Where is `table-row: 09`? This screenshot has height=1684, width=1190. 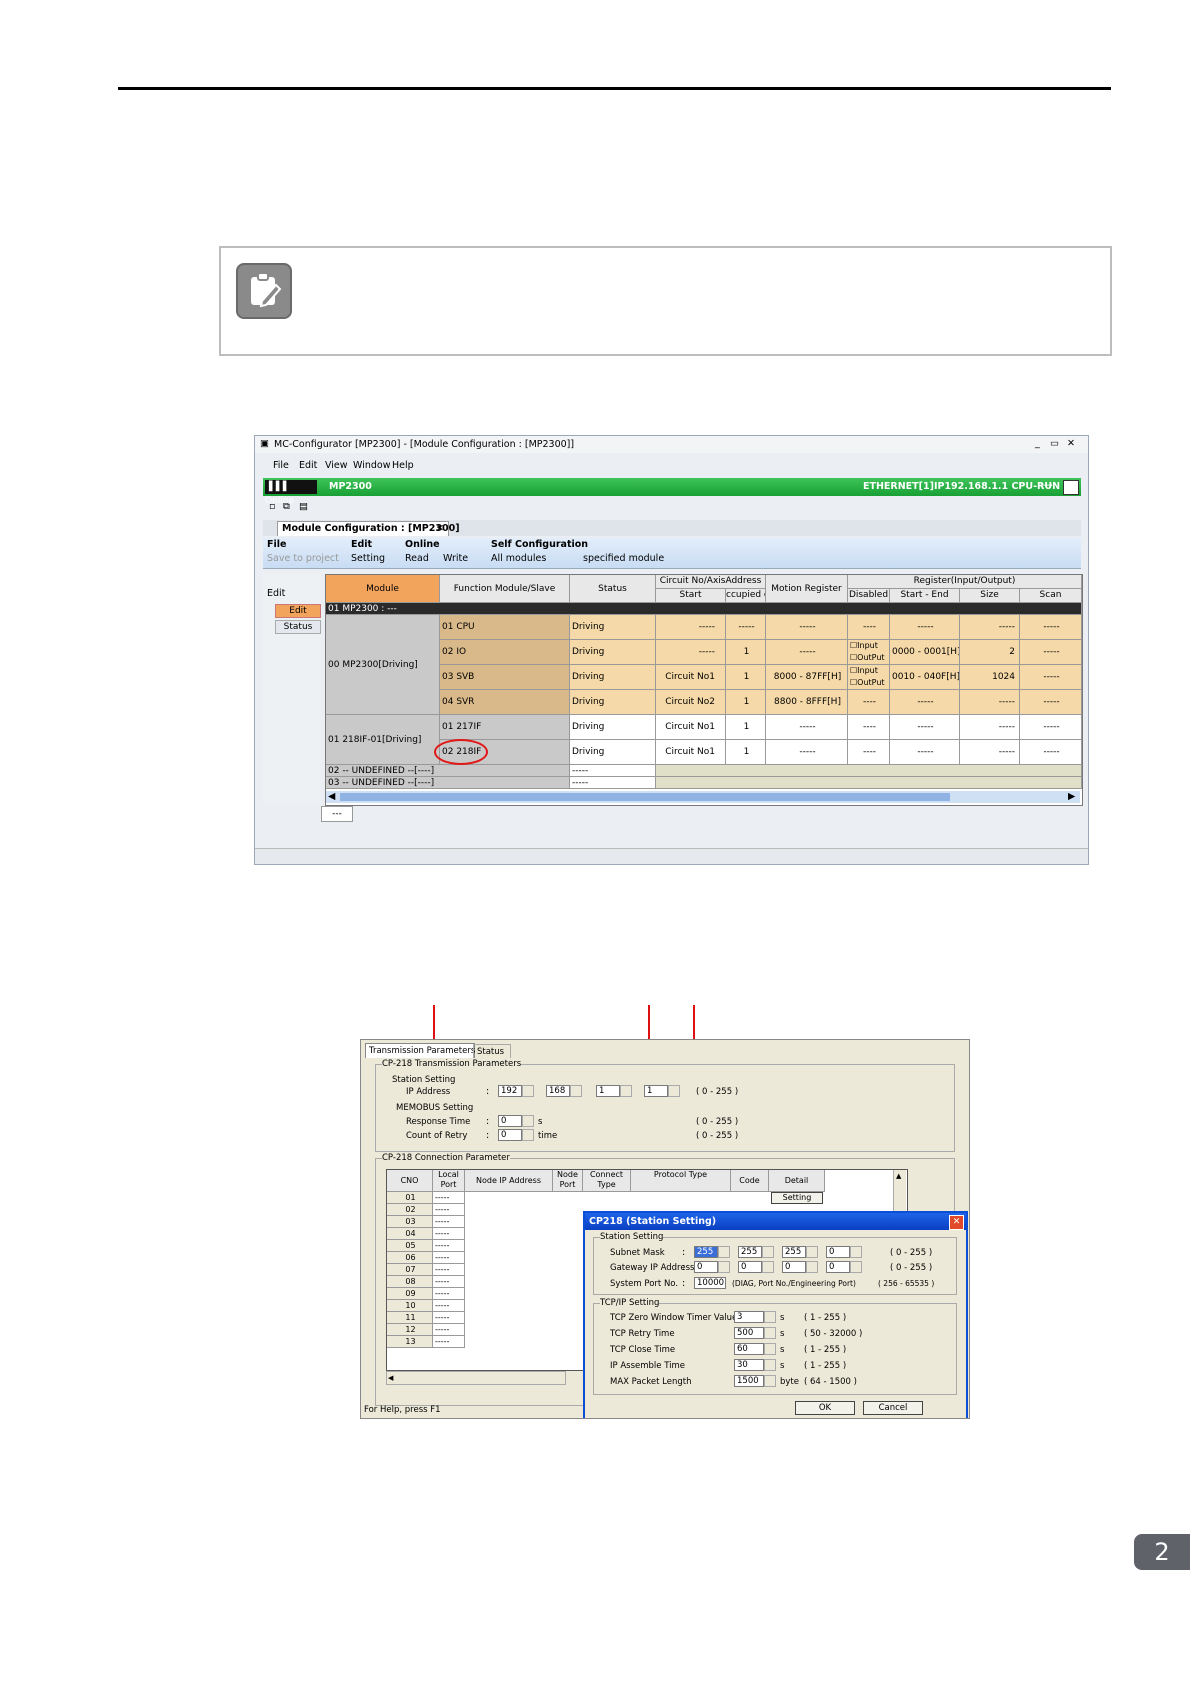 table-row: 09 is located at coordinates (410, 1294).